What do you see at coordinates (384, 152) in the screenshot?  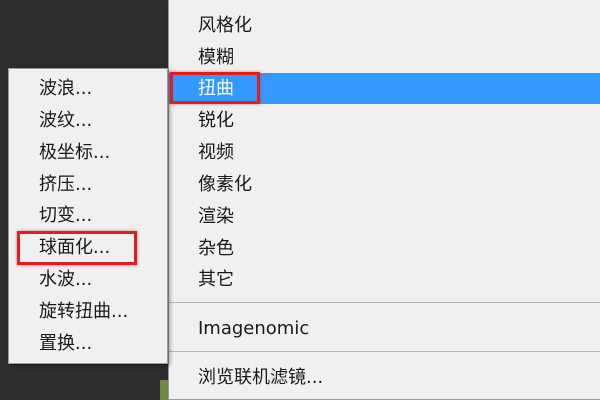 I see `menu-item-video: 视频` at bounding box center [384, 152].